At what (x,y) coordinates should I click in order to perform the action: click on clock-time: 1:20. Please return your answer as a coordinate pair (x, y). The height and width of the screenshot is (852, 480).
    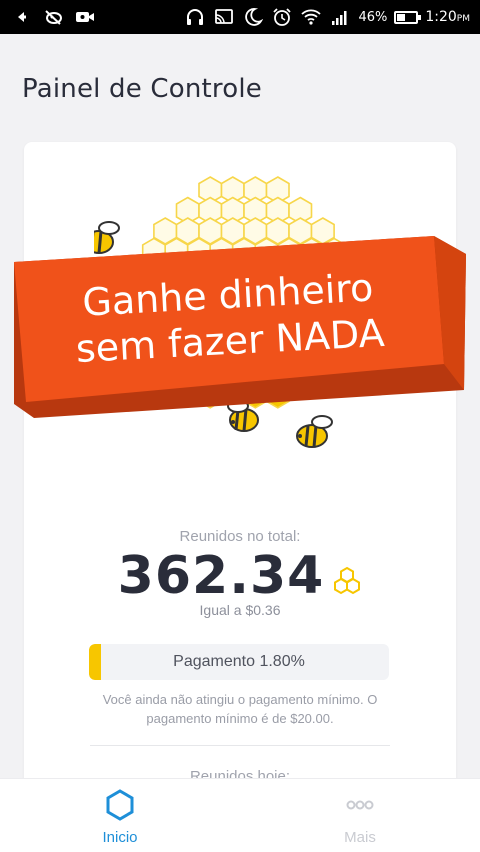
    Looking at the image, I should click on (441, 17).